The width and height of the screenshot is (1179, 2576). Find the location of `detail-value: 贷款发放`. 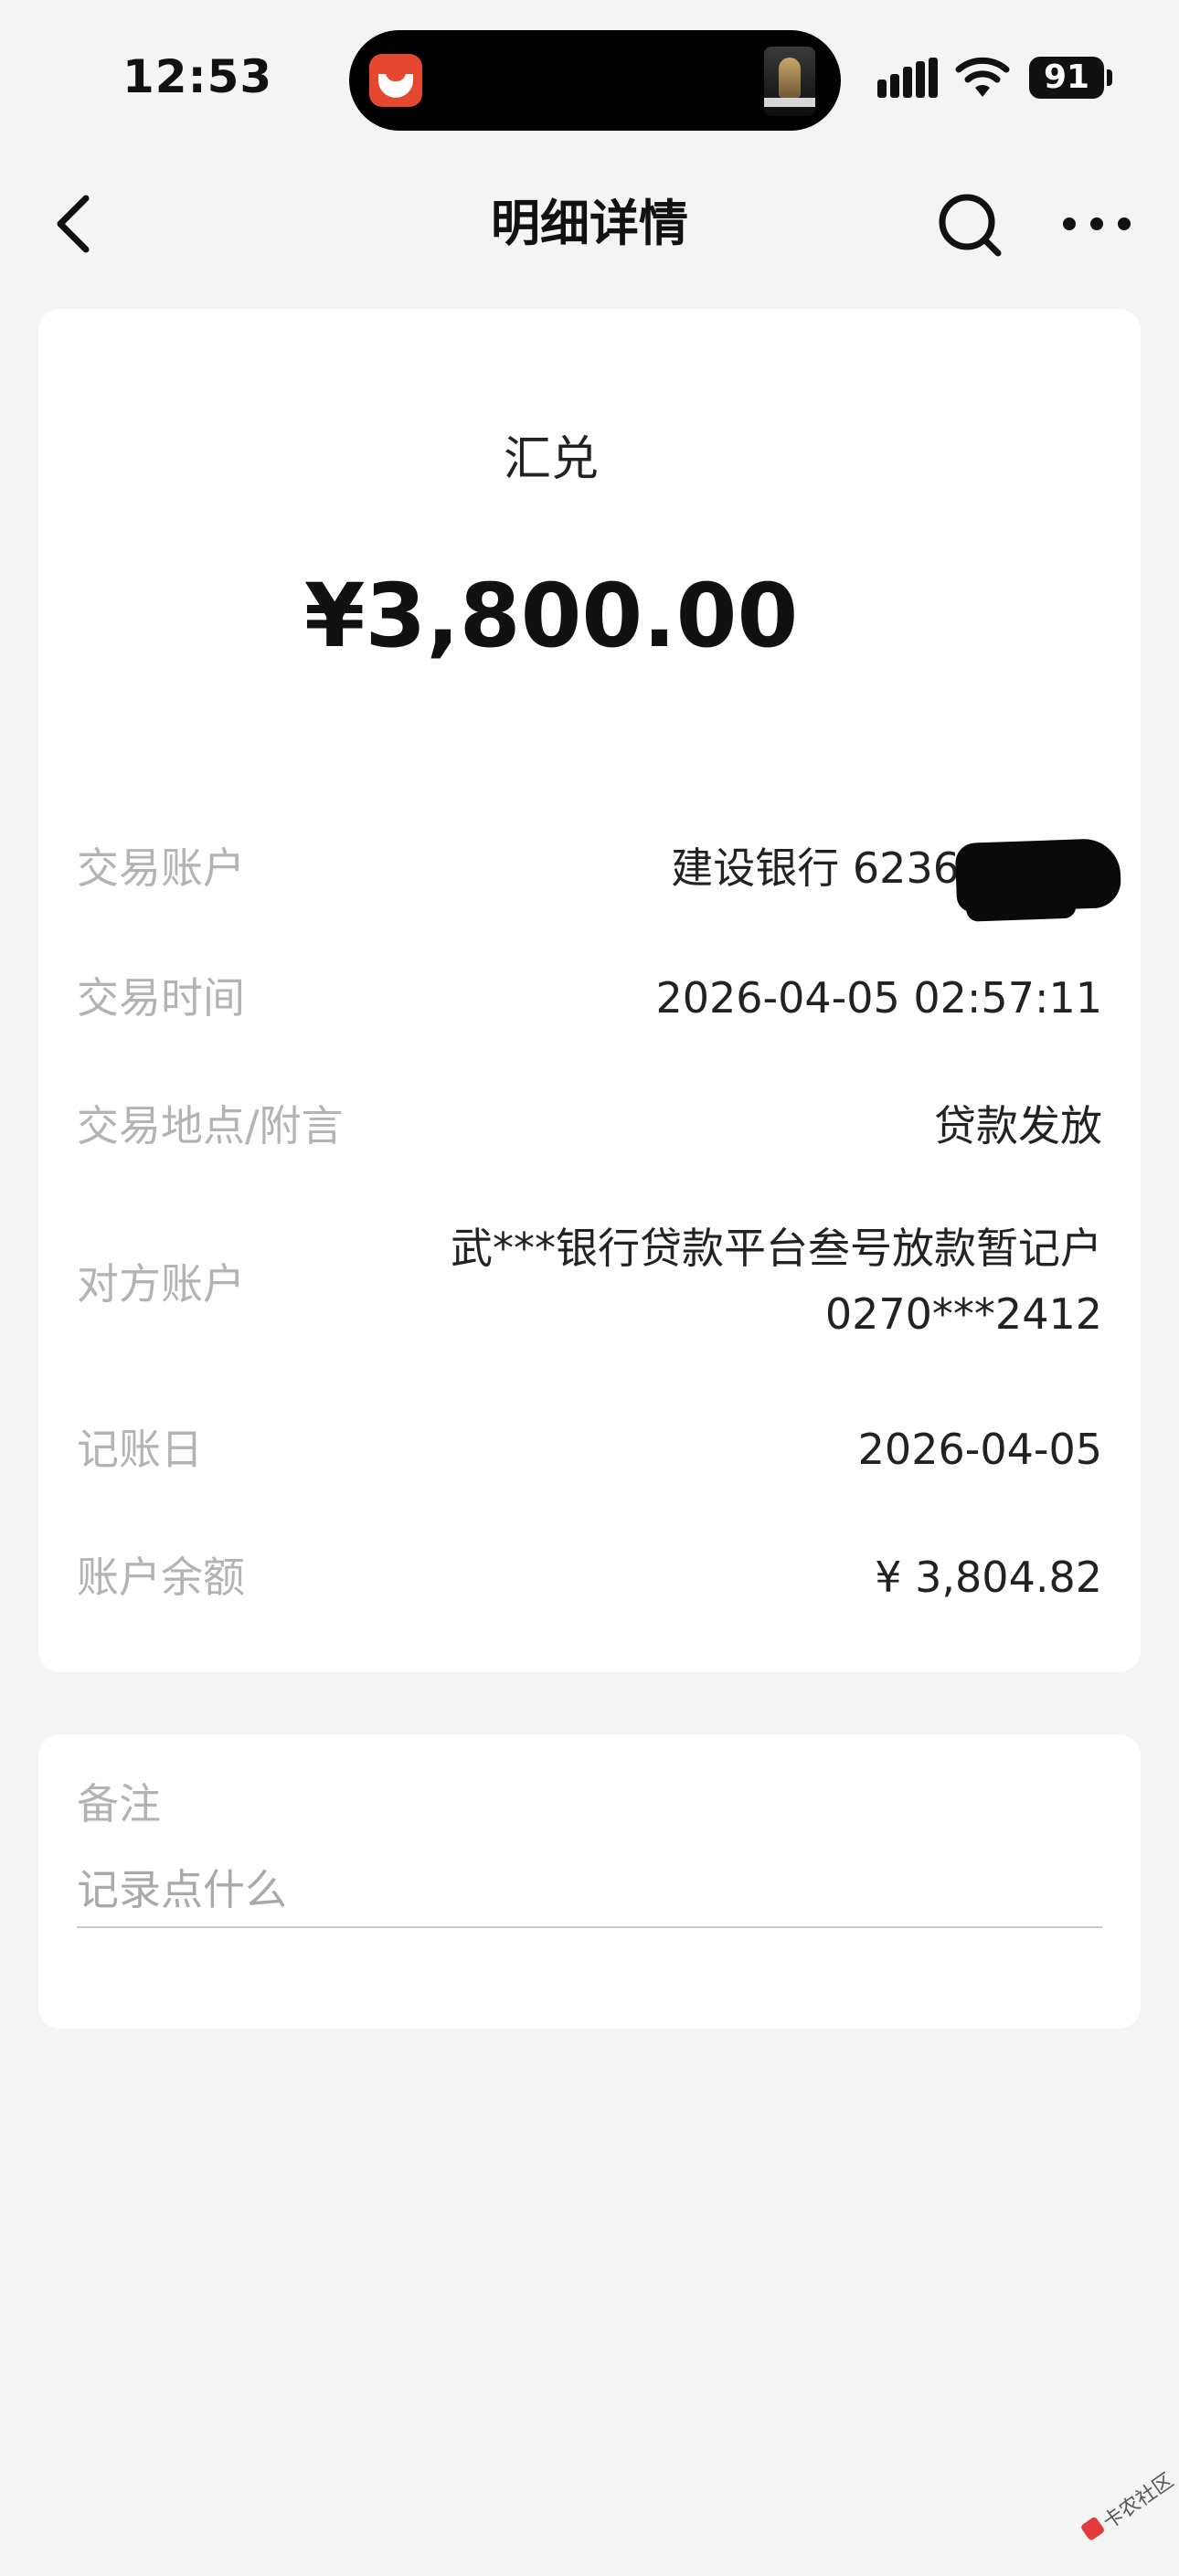

detail-value: 贷款发放 is located at coordinates (1018, 1125).